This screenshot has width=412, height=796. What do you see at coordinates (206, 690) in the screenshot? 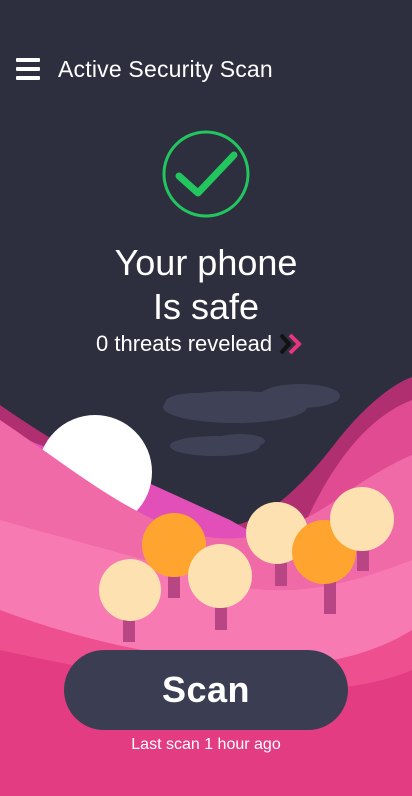
I see `scan-button: Scan` at bounding box center [206, 690].